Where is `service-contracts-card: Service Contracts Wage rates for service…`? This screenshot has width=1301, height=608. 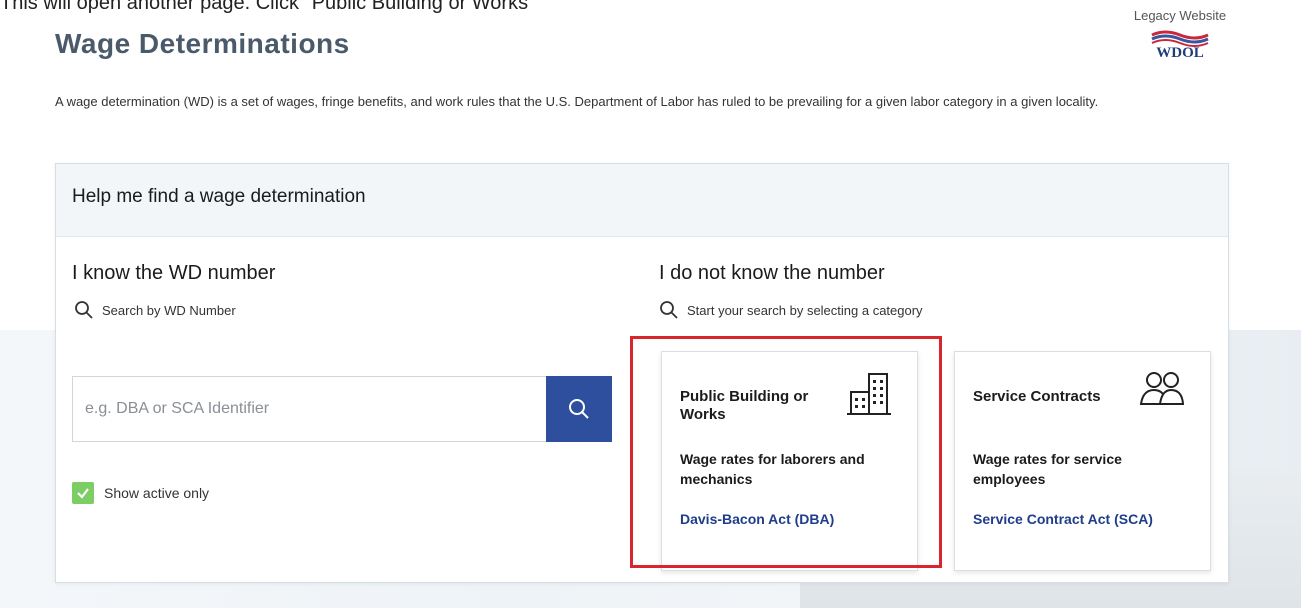
service-contracts-card: Service Contracts Wage rates for service… is located at coordinates (1082, 461).